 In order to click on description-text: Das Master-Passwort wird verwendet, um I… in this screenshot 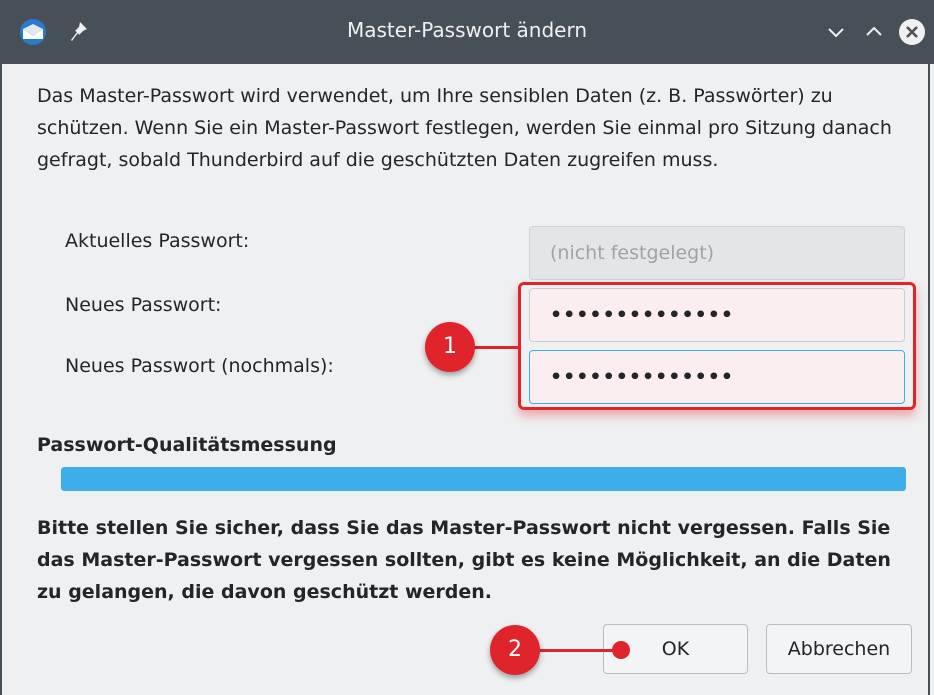, I will do `click(464, 128)`.